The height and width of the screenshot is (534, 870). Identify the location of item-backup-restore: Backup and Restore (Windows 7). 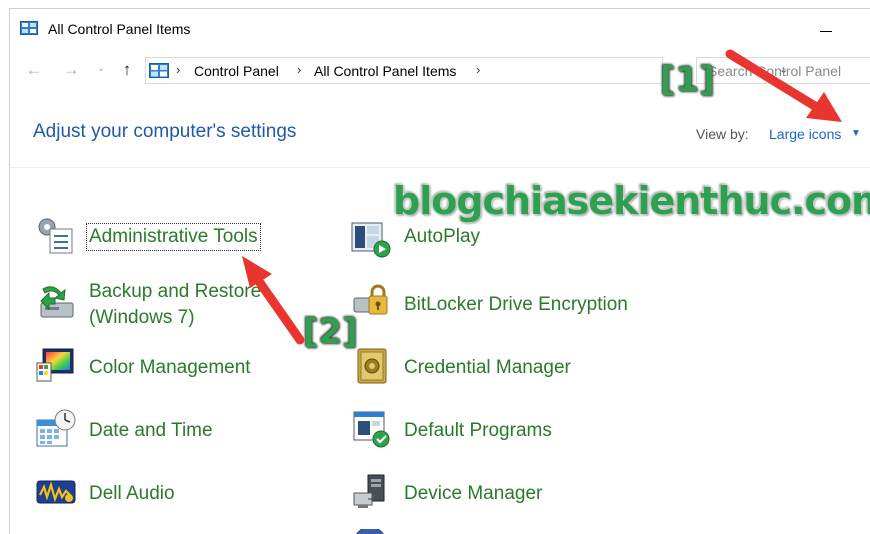
(185, 305).